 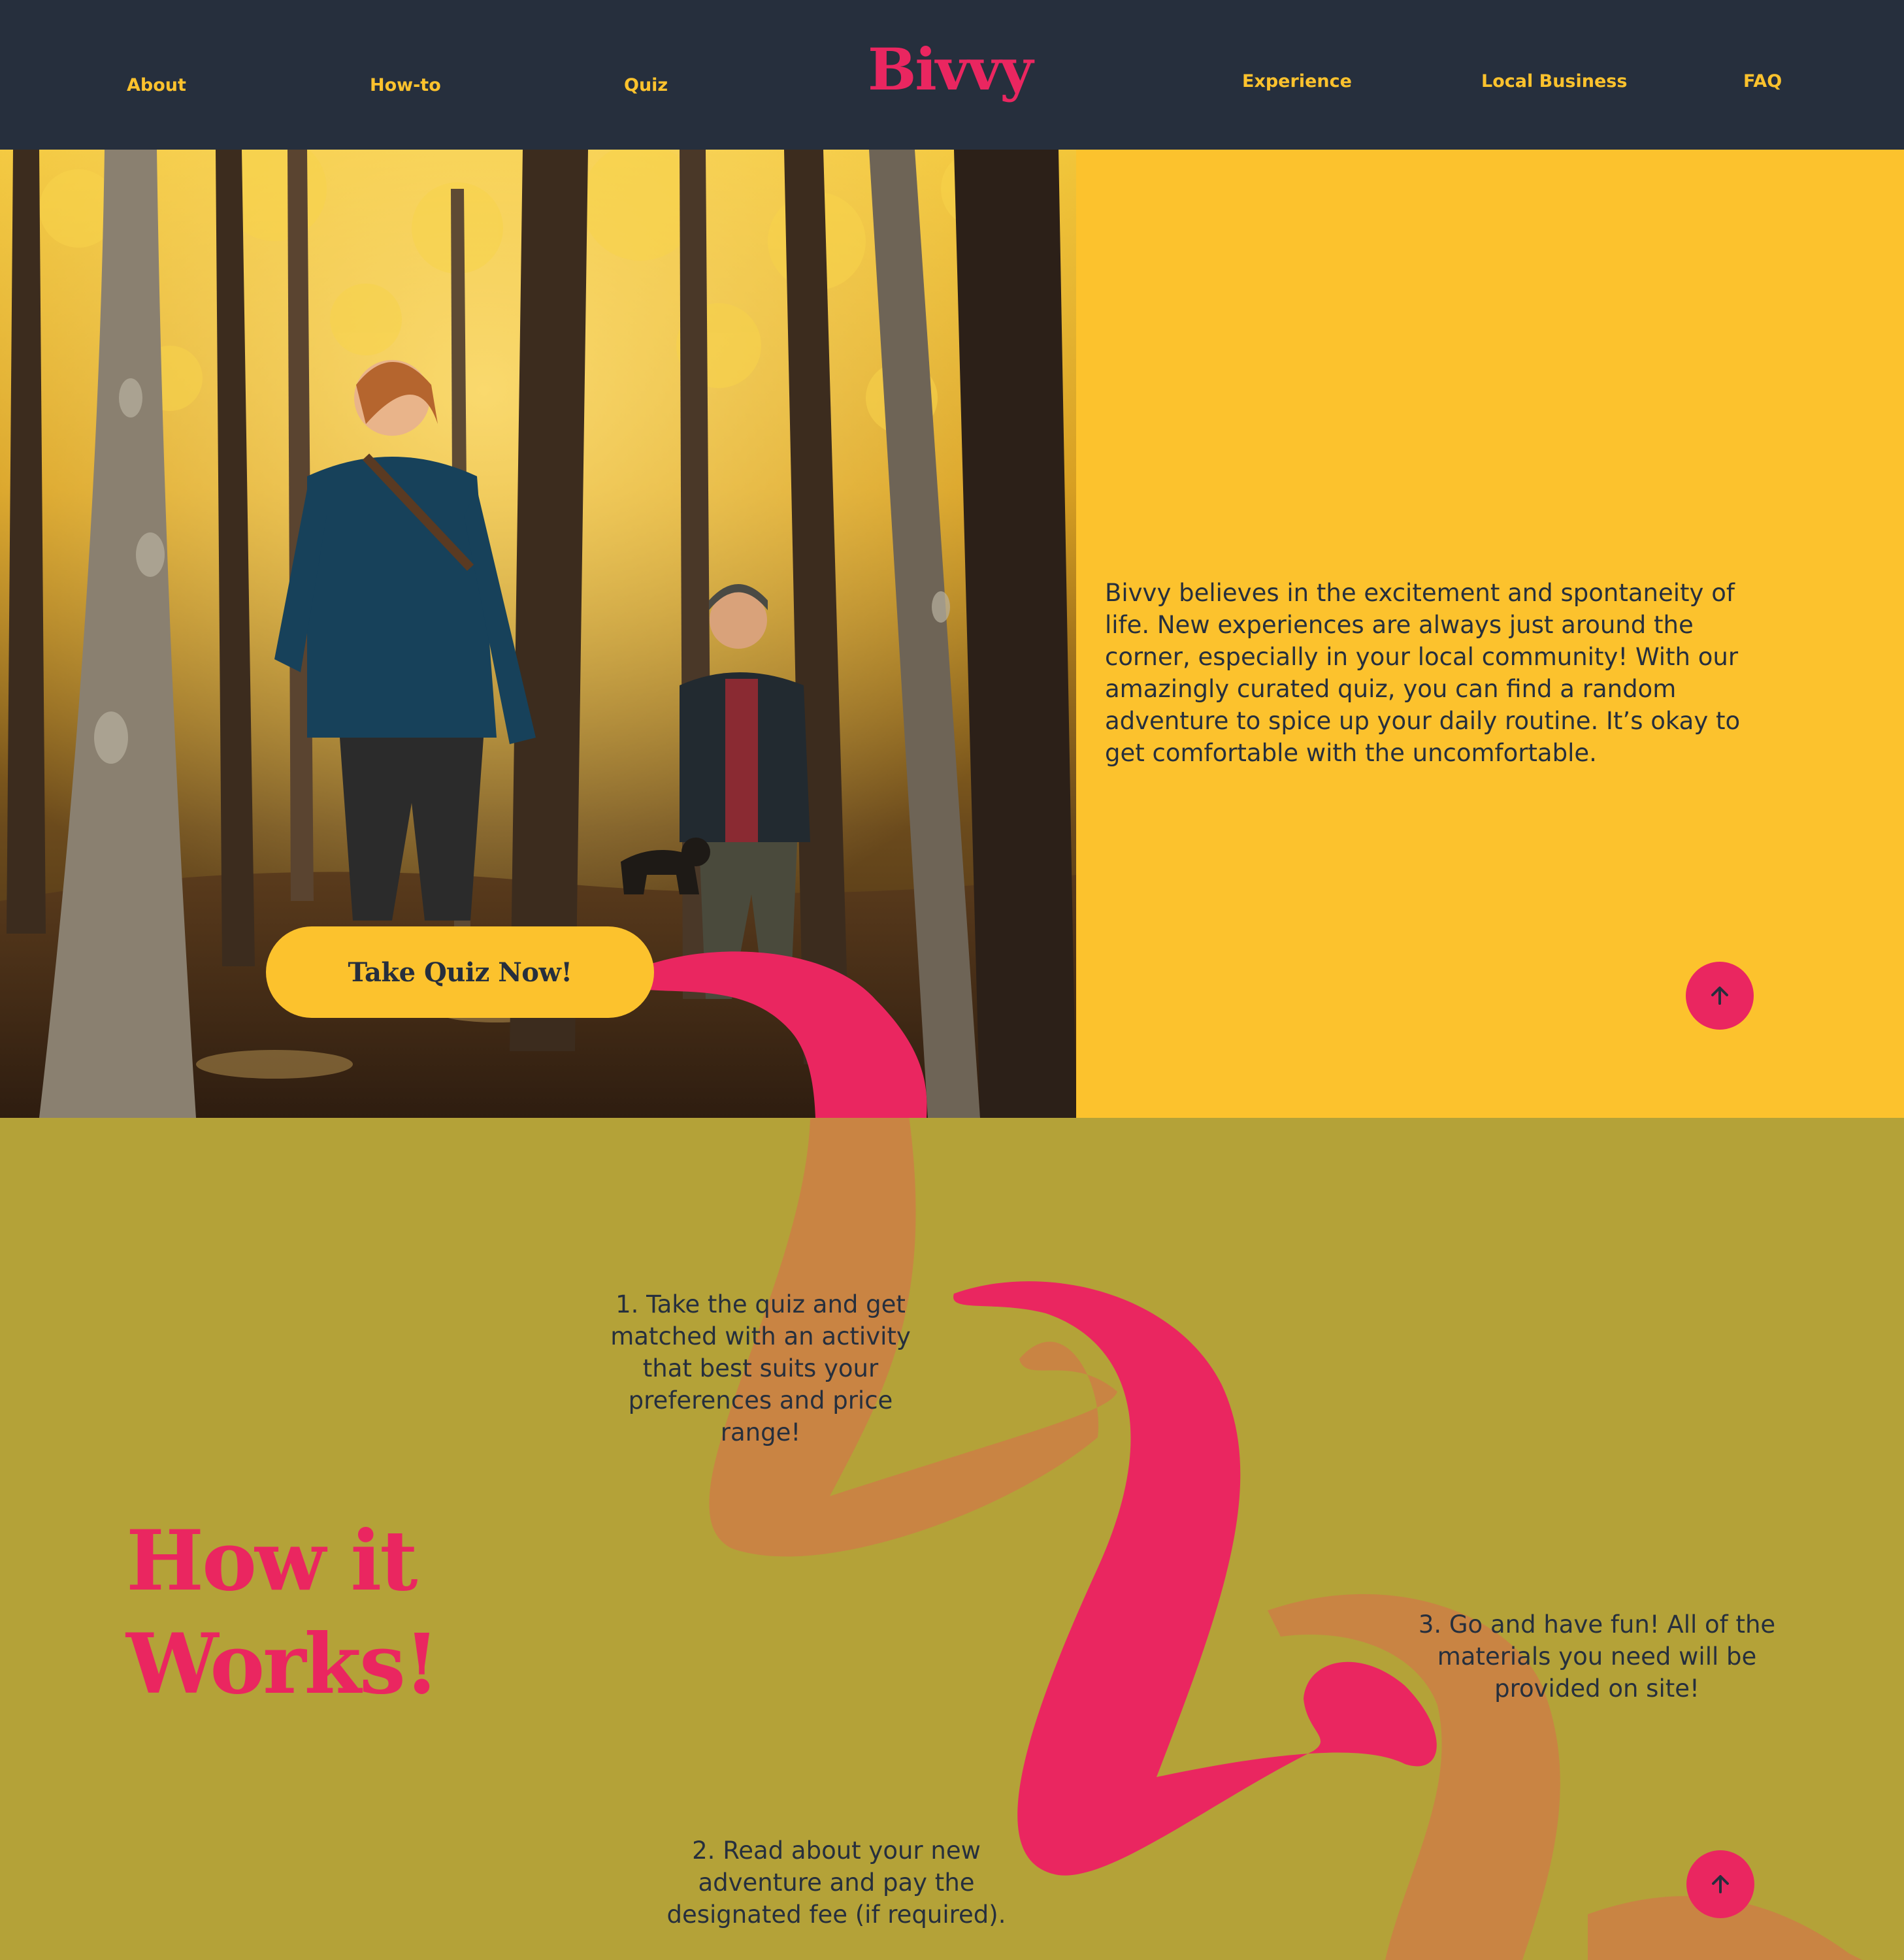 I want to click on nav-about-link: About, so click(x=156, y=85).